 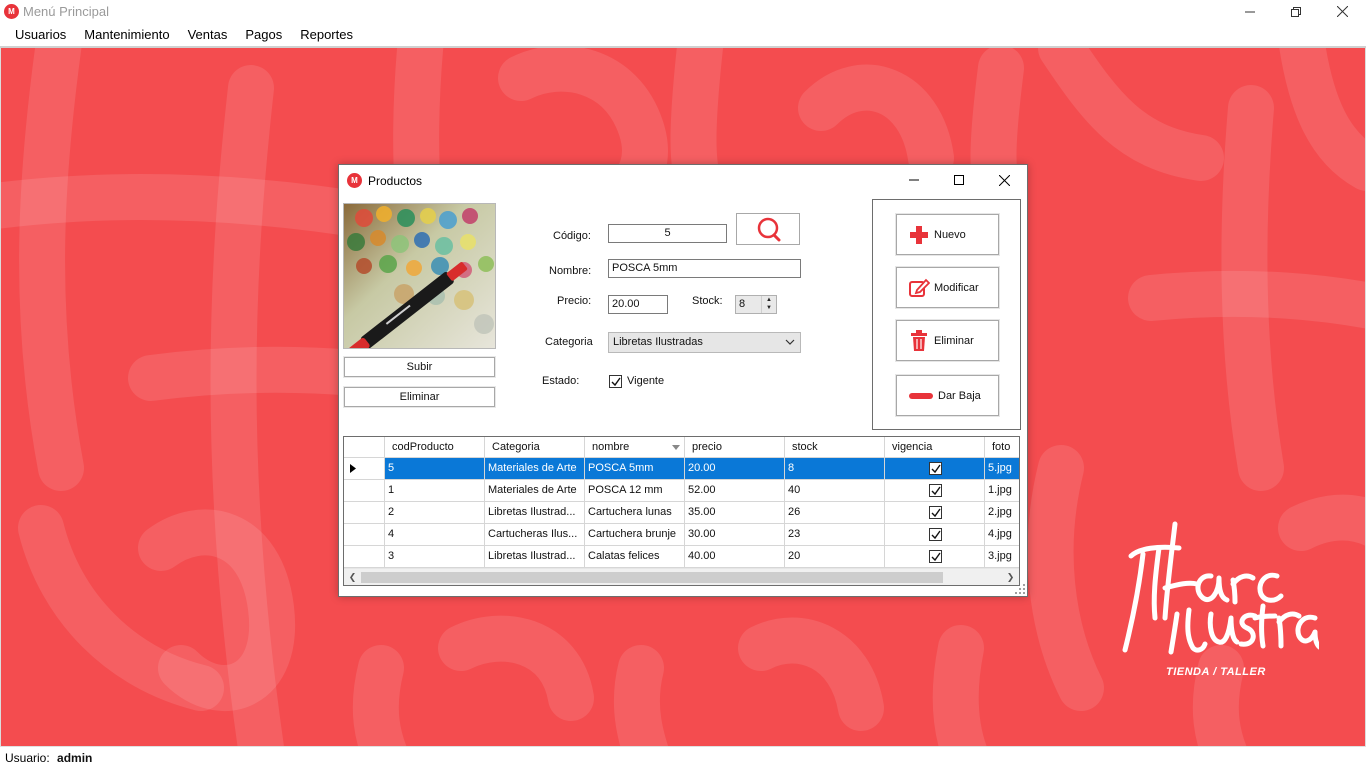 I want to click on scroll-right-icon: ❯, so click(x=1010, y=577).